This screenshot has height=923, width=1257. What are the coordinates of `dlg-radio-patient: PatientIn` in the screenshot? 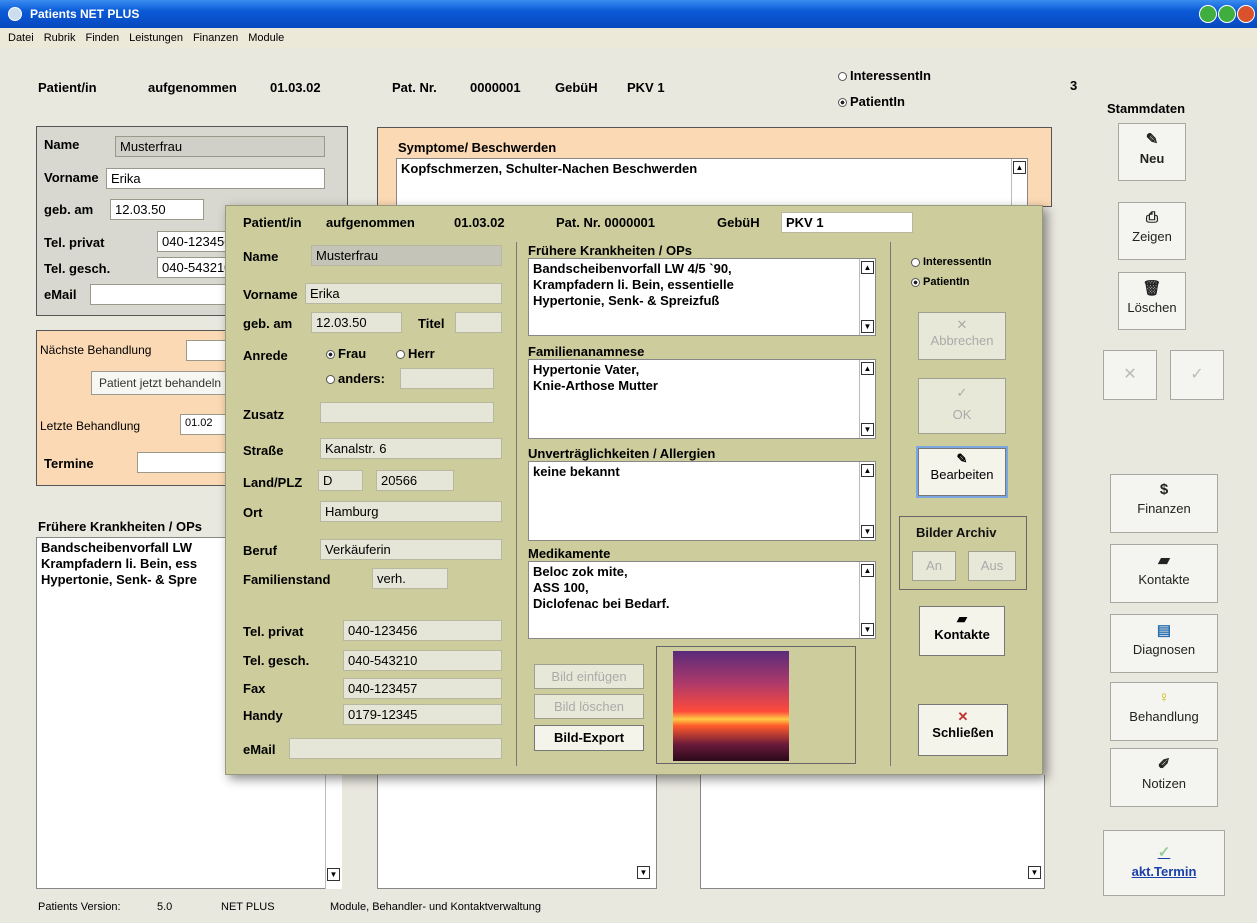 It's located at (940, 282).